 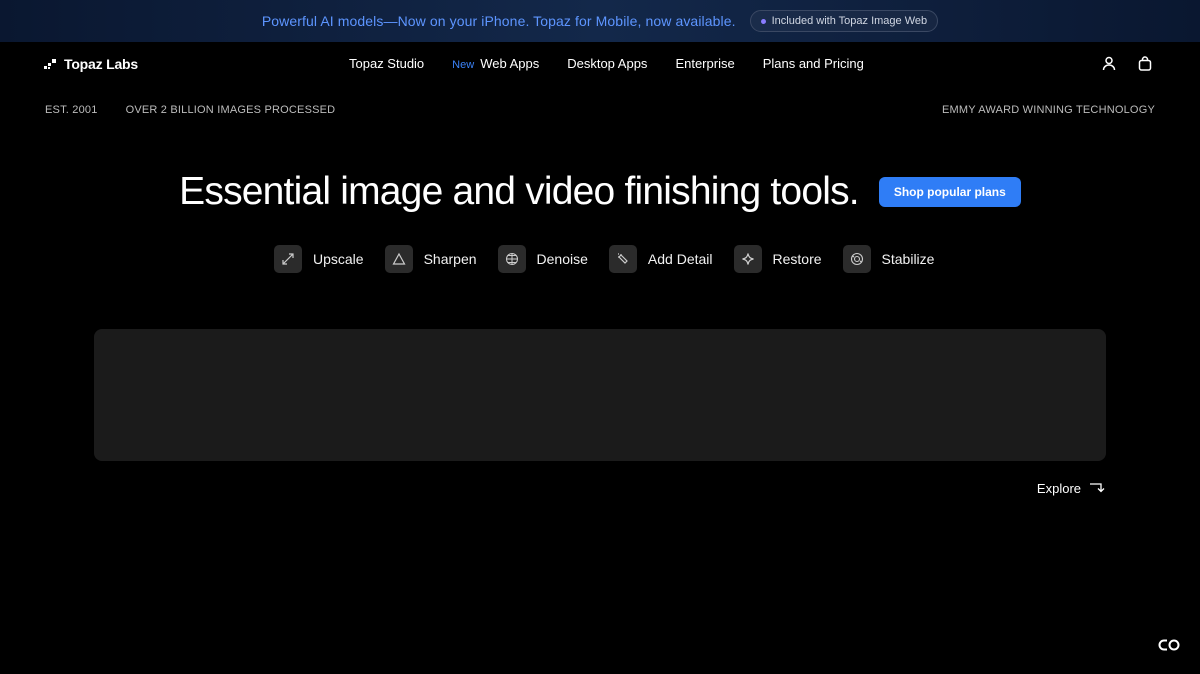 I want to click on stat-award: EMMY AWARD WINNING TECHNOLOGY, so click(x=1048, y=110).